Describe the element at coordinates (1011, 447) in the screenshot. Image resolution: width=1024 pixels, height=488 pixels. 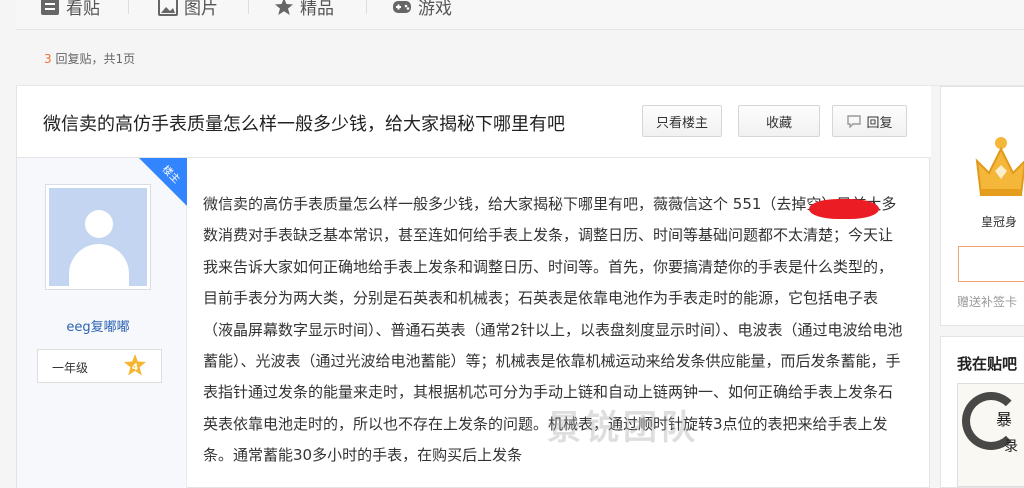
I see `thumb-char: 录` at that location.